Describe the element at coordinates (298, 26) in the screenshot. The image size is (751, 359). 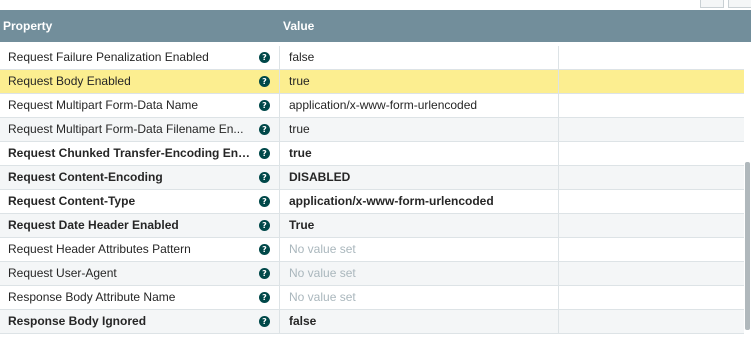
I see `column-header-value: Value` at that location.